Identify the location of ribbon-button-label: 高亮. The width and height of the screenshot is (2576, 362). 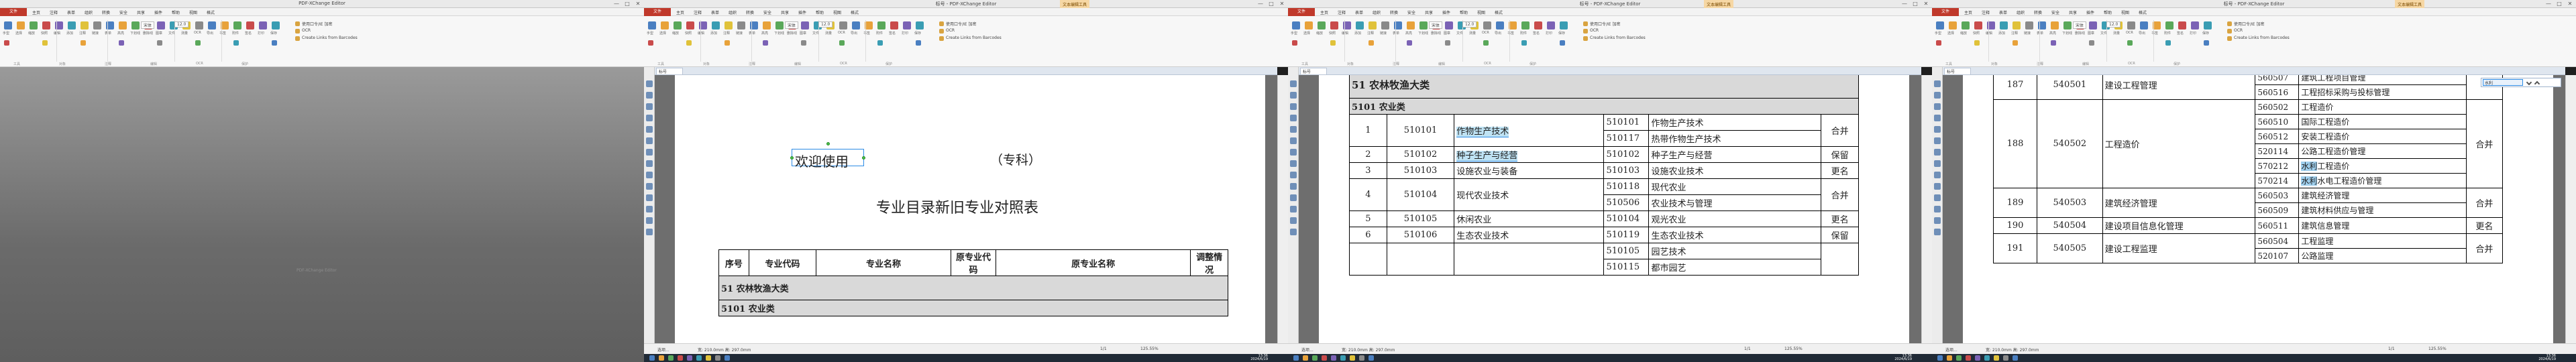
(764, 33).